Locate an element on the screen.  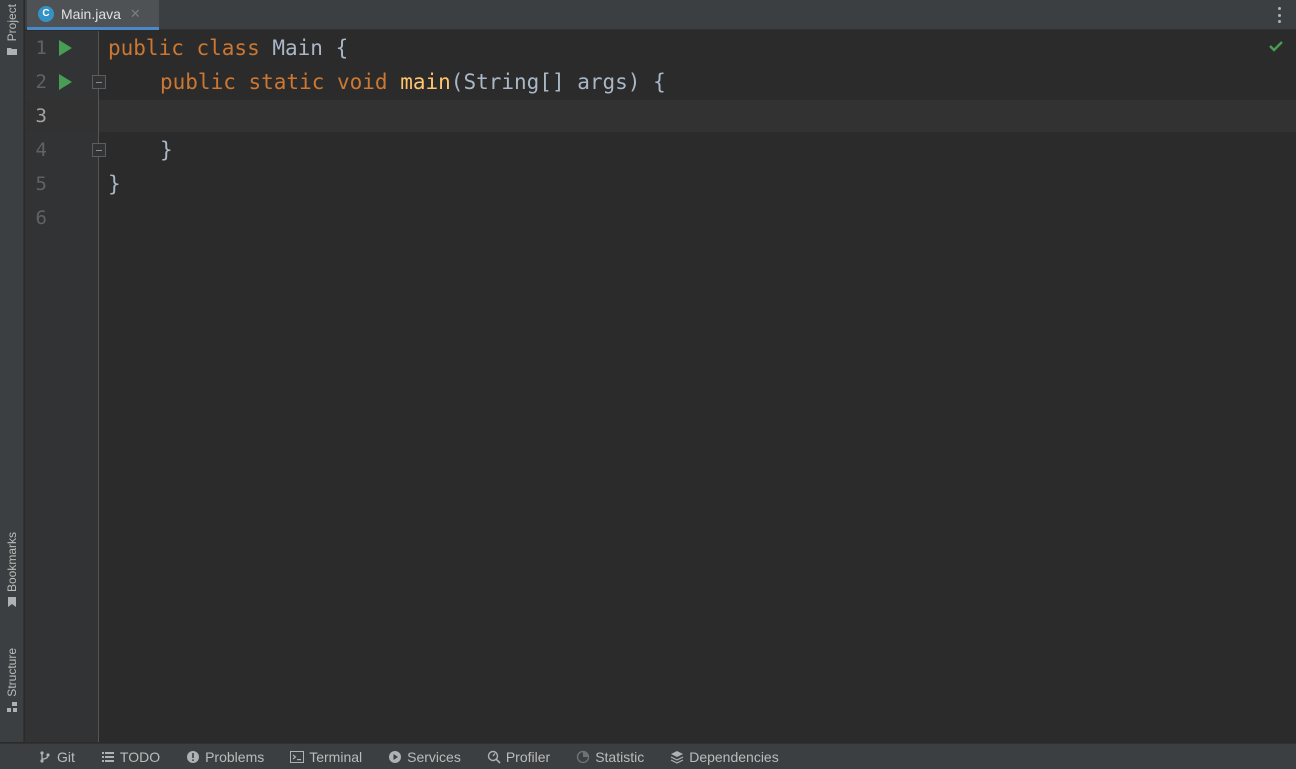
todo-label: TODO is located at coordinates (140, 756).